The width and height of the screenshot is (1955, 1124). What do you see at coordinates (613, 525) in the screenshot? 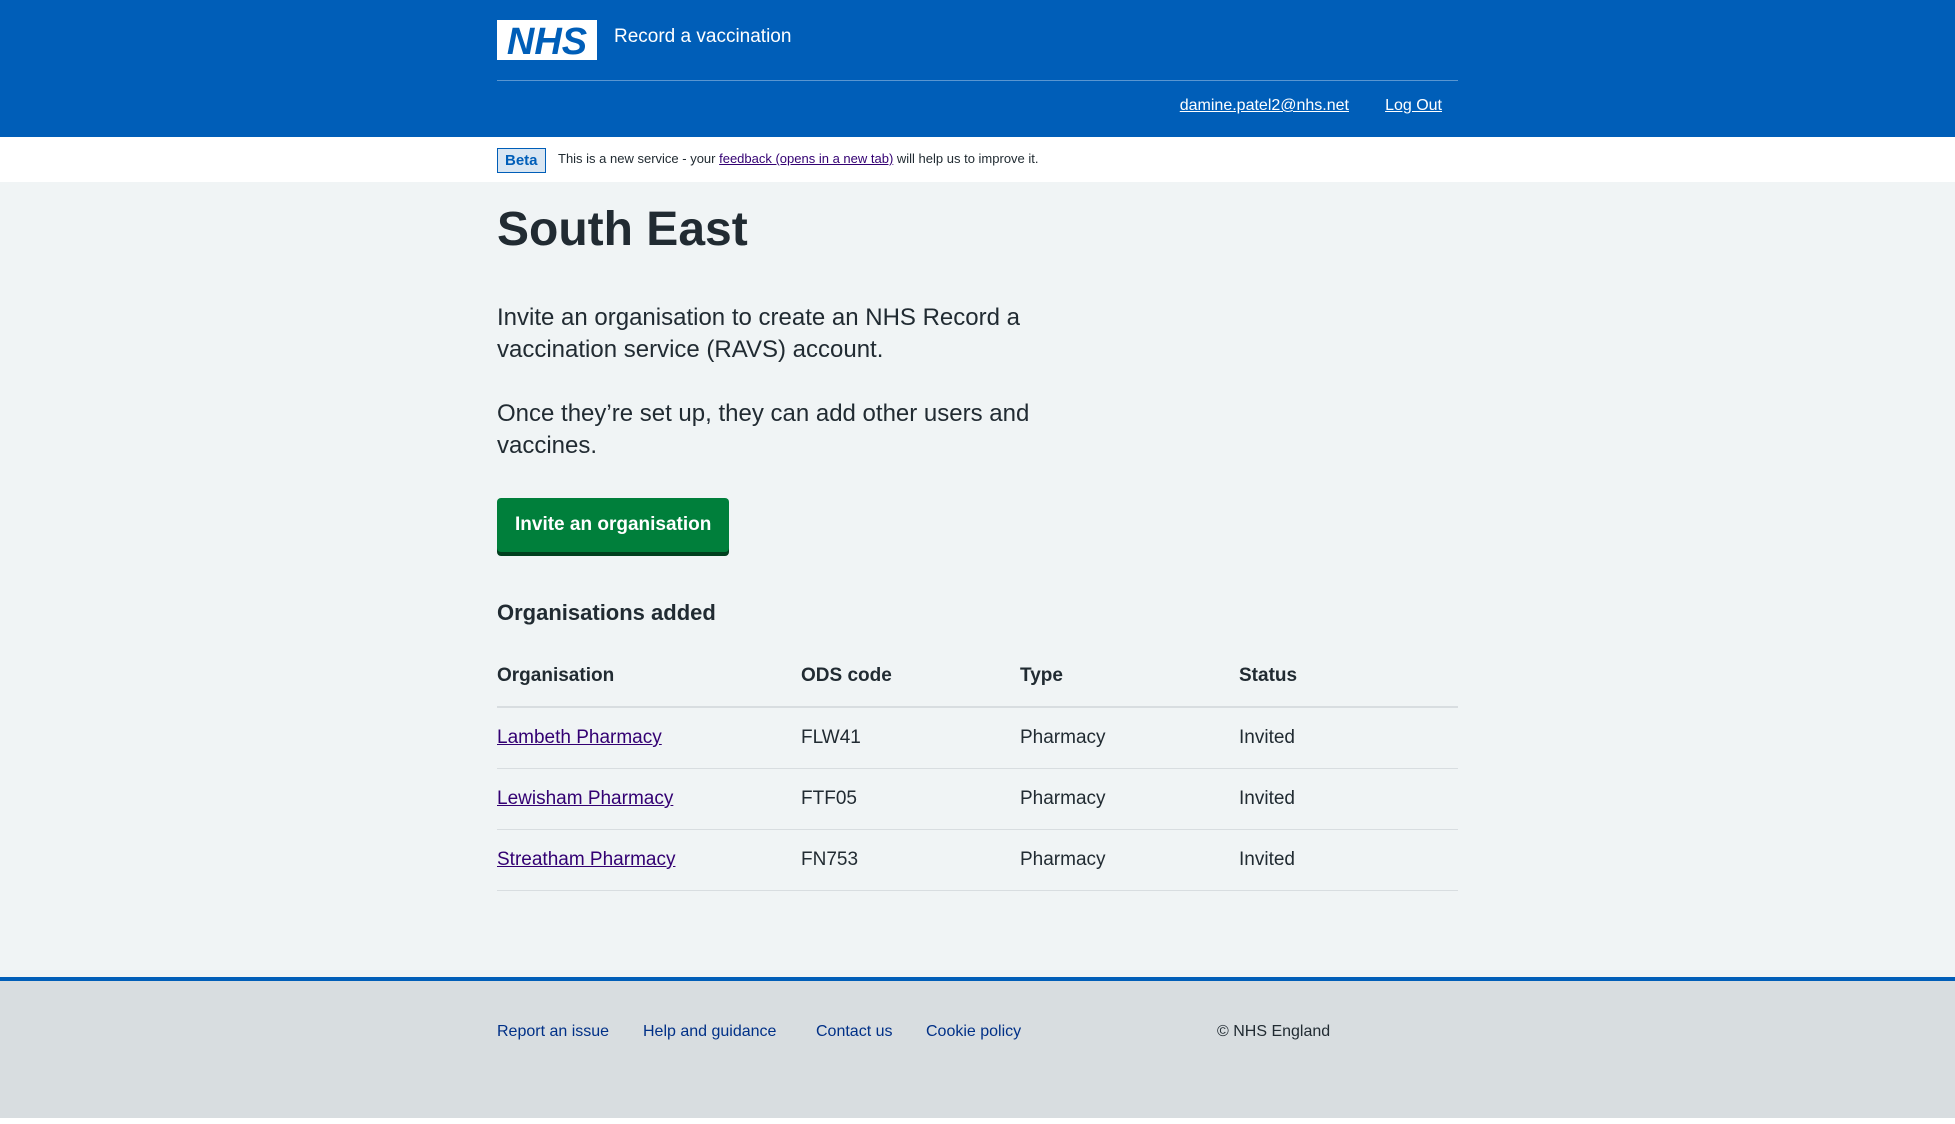
I see `invite-organisation-button: Invite an organisation` at bounding box center [613, 525].